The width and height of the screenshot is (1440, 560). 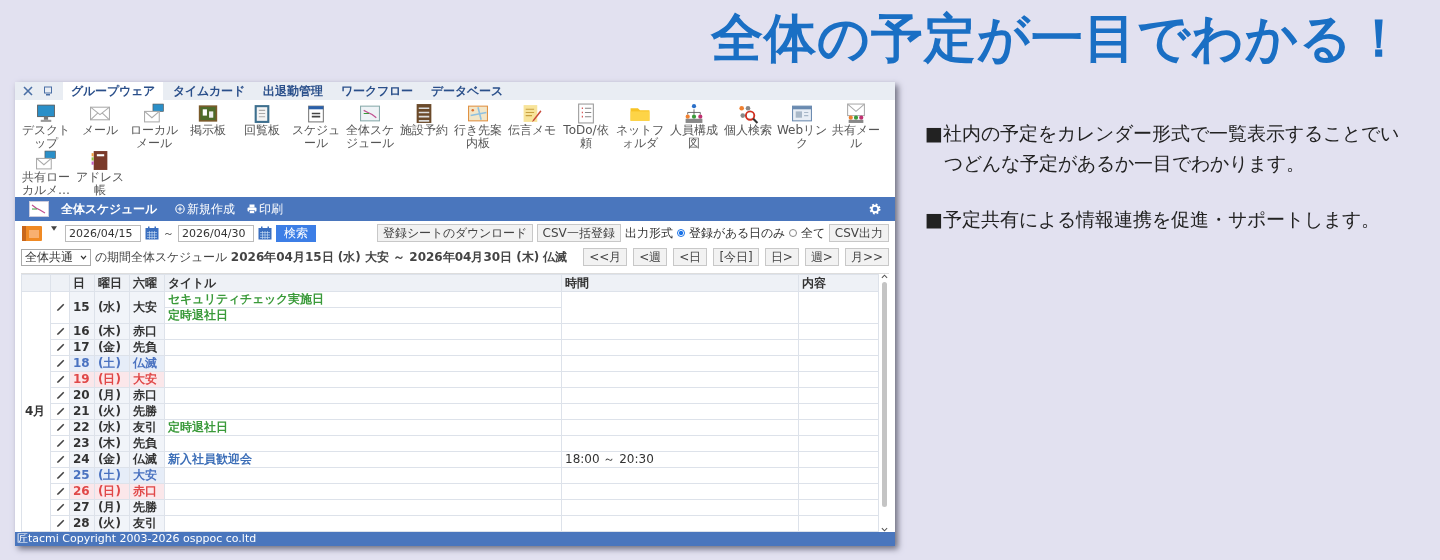 I want to click on launcher-item: デスクトップ, so click(x=46, y=126).